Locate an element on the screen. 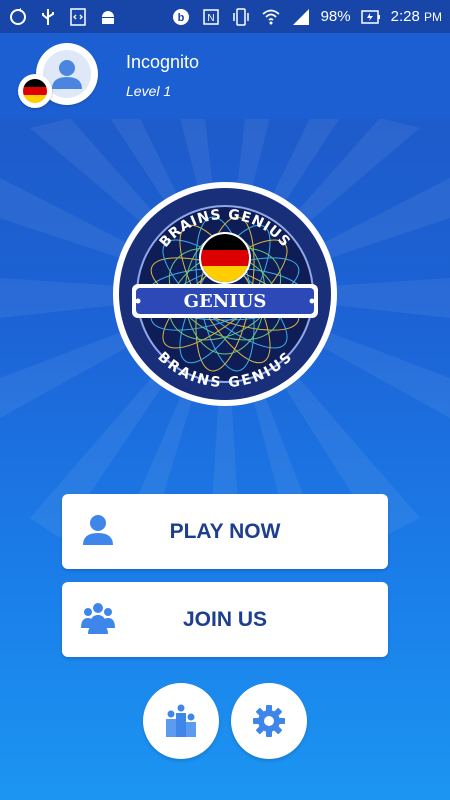 Image resolution: width=450 pixels, height=800 pixels. svg-text: b is located at coordinates (180, 18).